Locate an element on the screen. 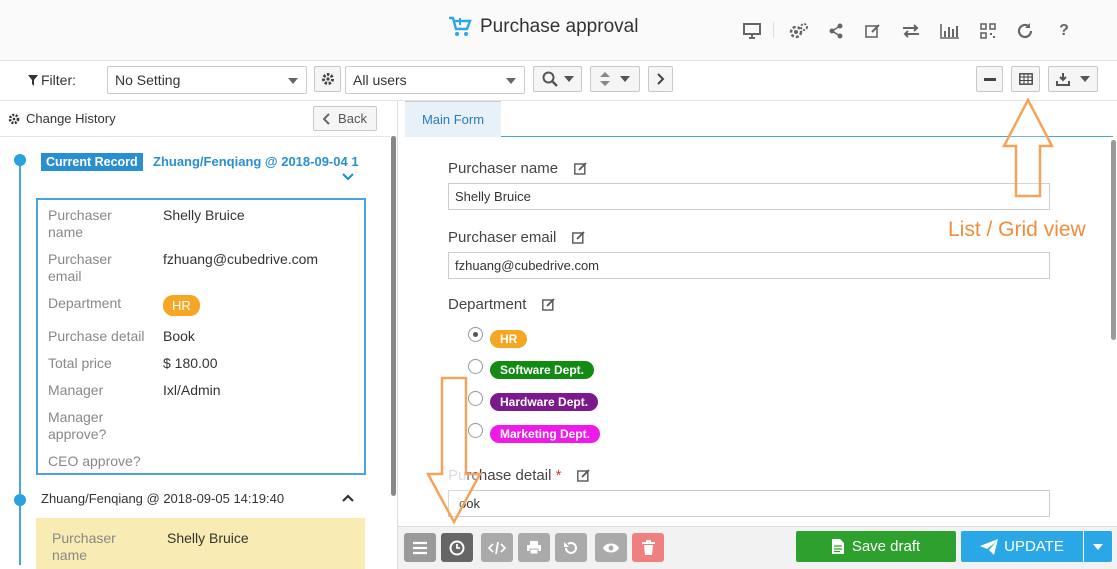  filter-label: Filter: is located at coordinates (52, 80).